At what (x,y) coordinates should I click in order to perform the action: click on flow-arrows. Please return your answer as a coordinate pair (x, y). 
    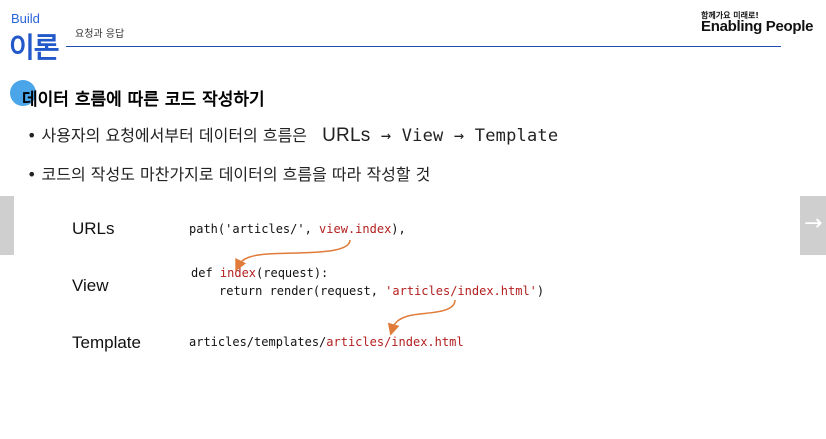
    Looking at the image, I should click on (345, 287).